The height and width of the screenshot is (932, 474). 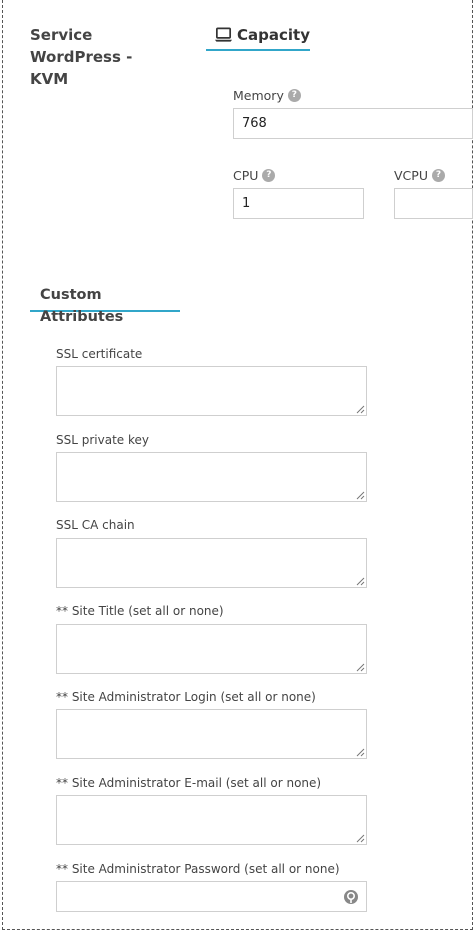 What do you see at coordinates (211, 563) in the screenshot?
I see `ssl-ca-chain-textarea` at bounding box center [211, 563].